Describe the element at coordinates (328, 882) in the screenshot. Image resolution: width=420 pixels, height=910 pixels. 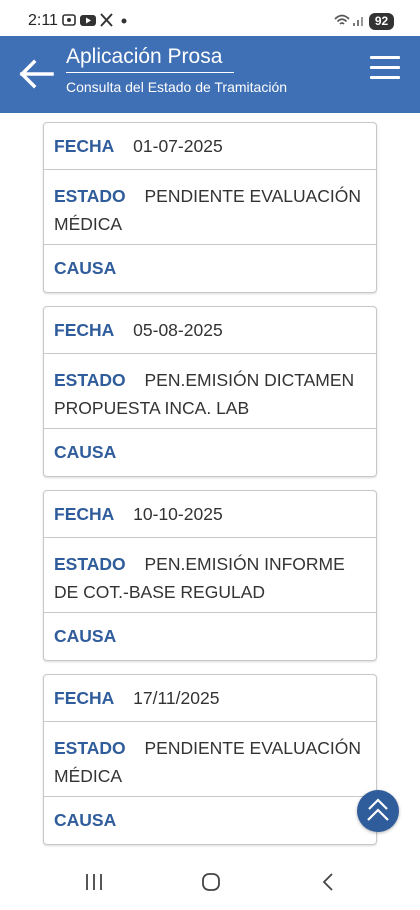
I see `back-icon` at that location.